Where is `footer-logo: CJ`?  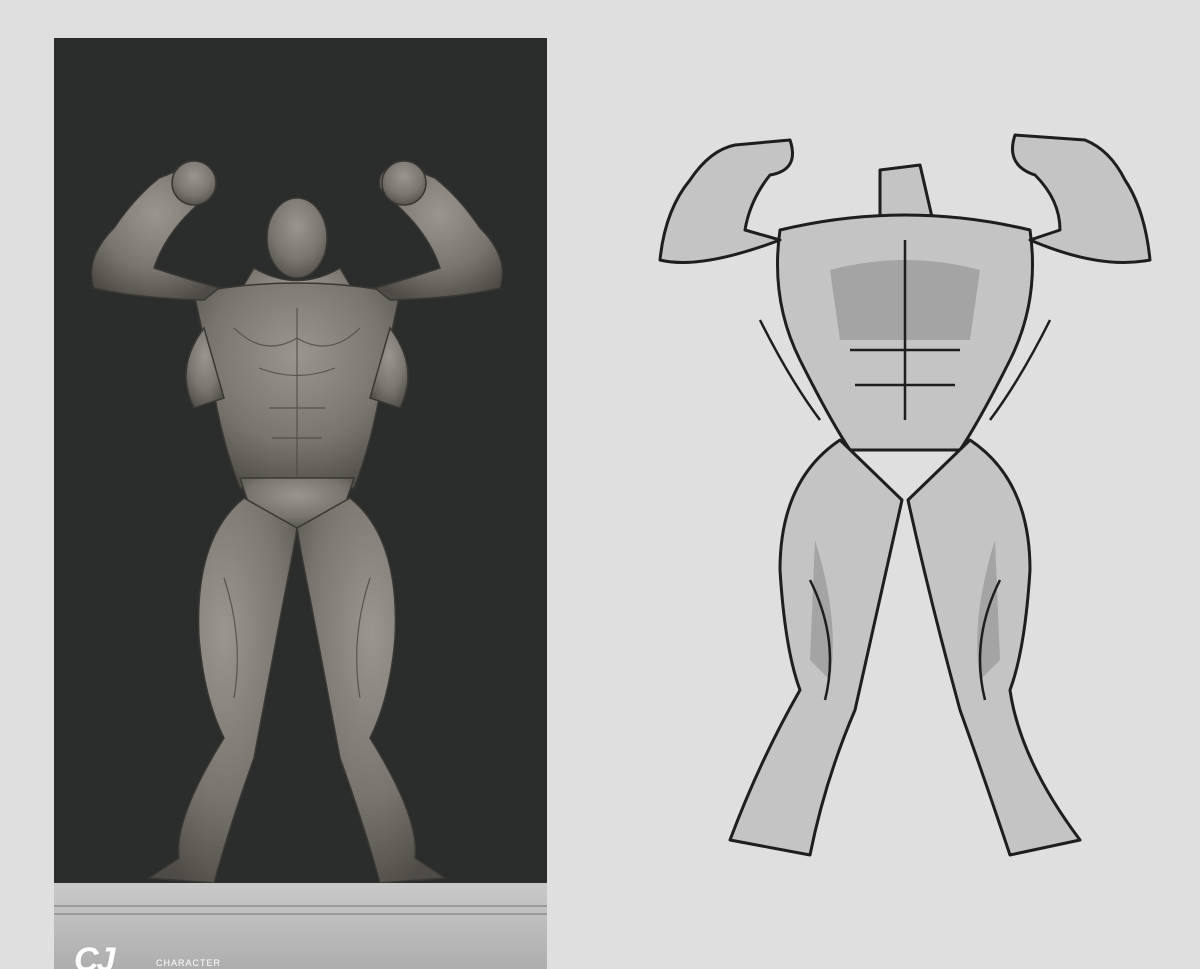 footer-logo: CJ is located at coordinates (94, 955).